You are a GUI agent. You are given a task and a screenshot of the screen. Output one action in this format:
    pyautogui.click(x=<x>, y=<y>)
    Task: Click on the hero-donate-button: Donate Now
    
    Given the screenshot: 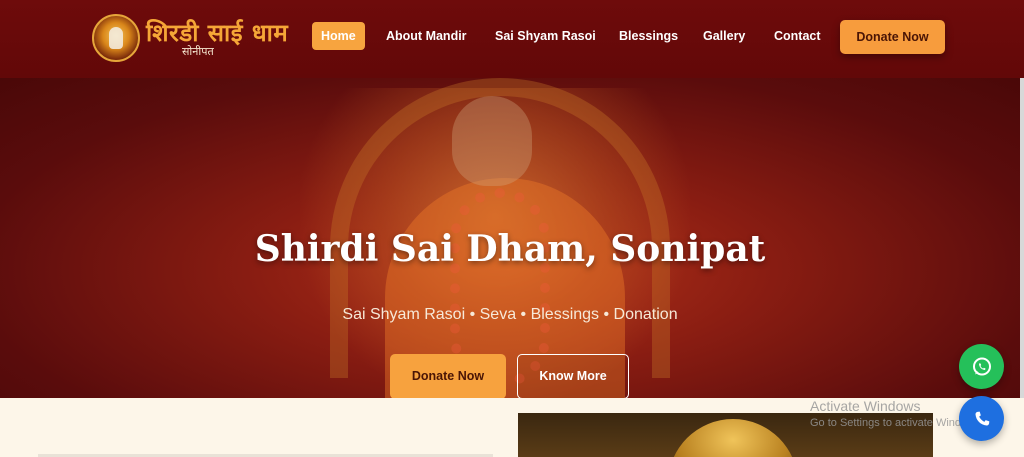 What is the action you would take?
    pyautogui.click(x=448, y=376)
    